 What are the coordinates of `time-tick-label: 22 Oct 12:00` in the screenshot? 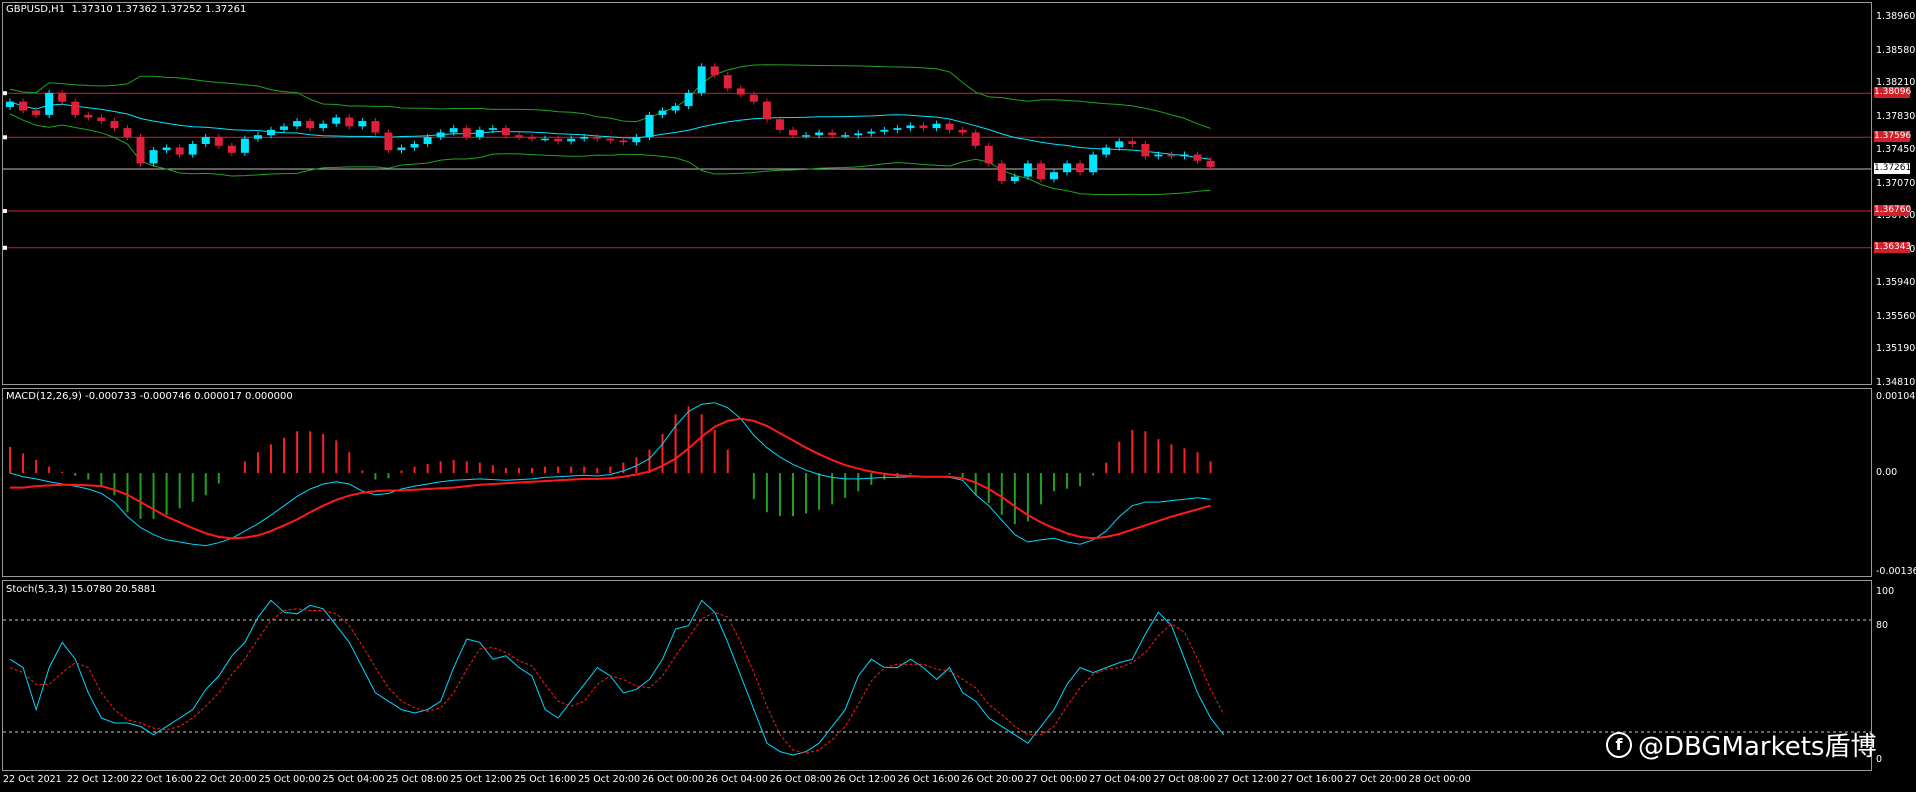 It's located at (97, 779).